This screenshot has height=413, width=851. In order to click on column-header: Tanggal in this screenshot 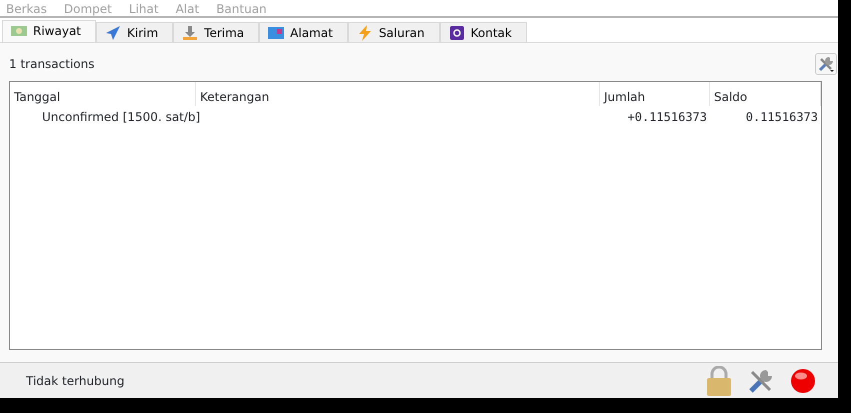, I will do `click(103, 94)`.